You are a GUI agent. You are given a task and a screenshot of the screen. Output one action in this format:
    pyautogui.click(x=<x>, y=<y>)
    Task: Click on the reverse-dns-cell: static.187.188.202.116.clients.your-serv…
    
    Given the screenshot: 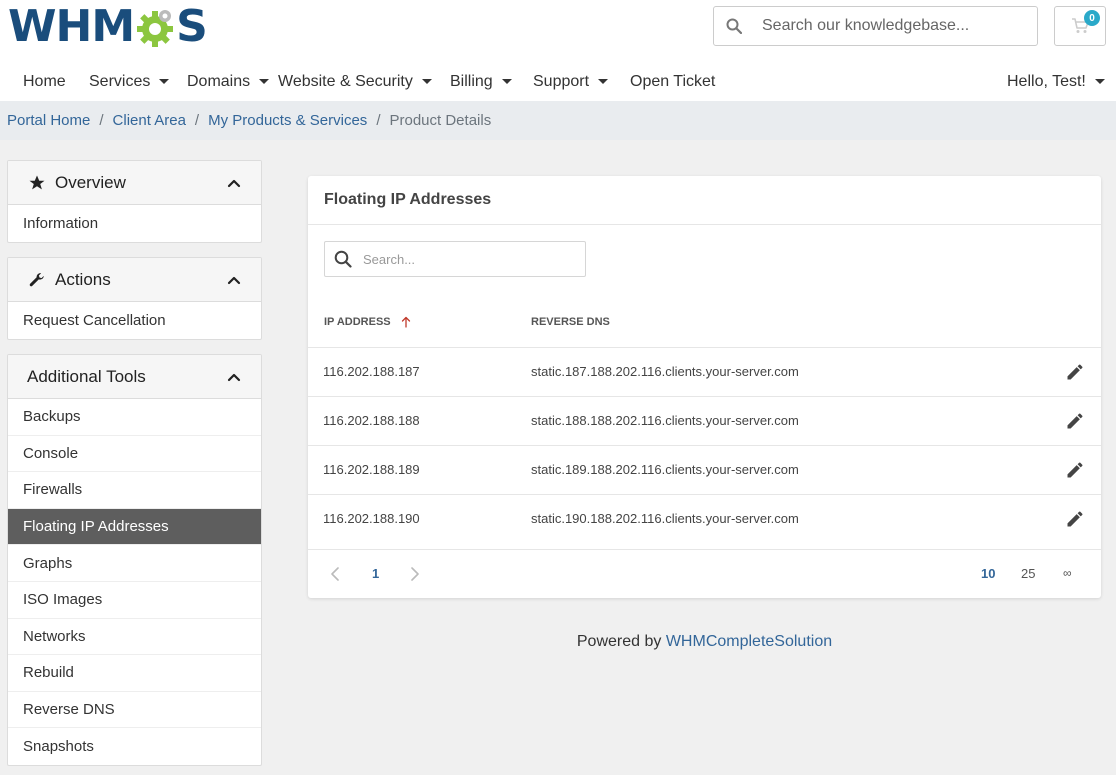 What is the action you would take?
    pyautogui.click(x=665, y=371)
    